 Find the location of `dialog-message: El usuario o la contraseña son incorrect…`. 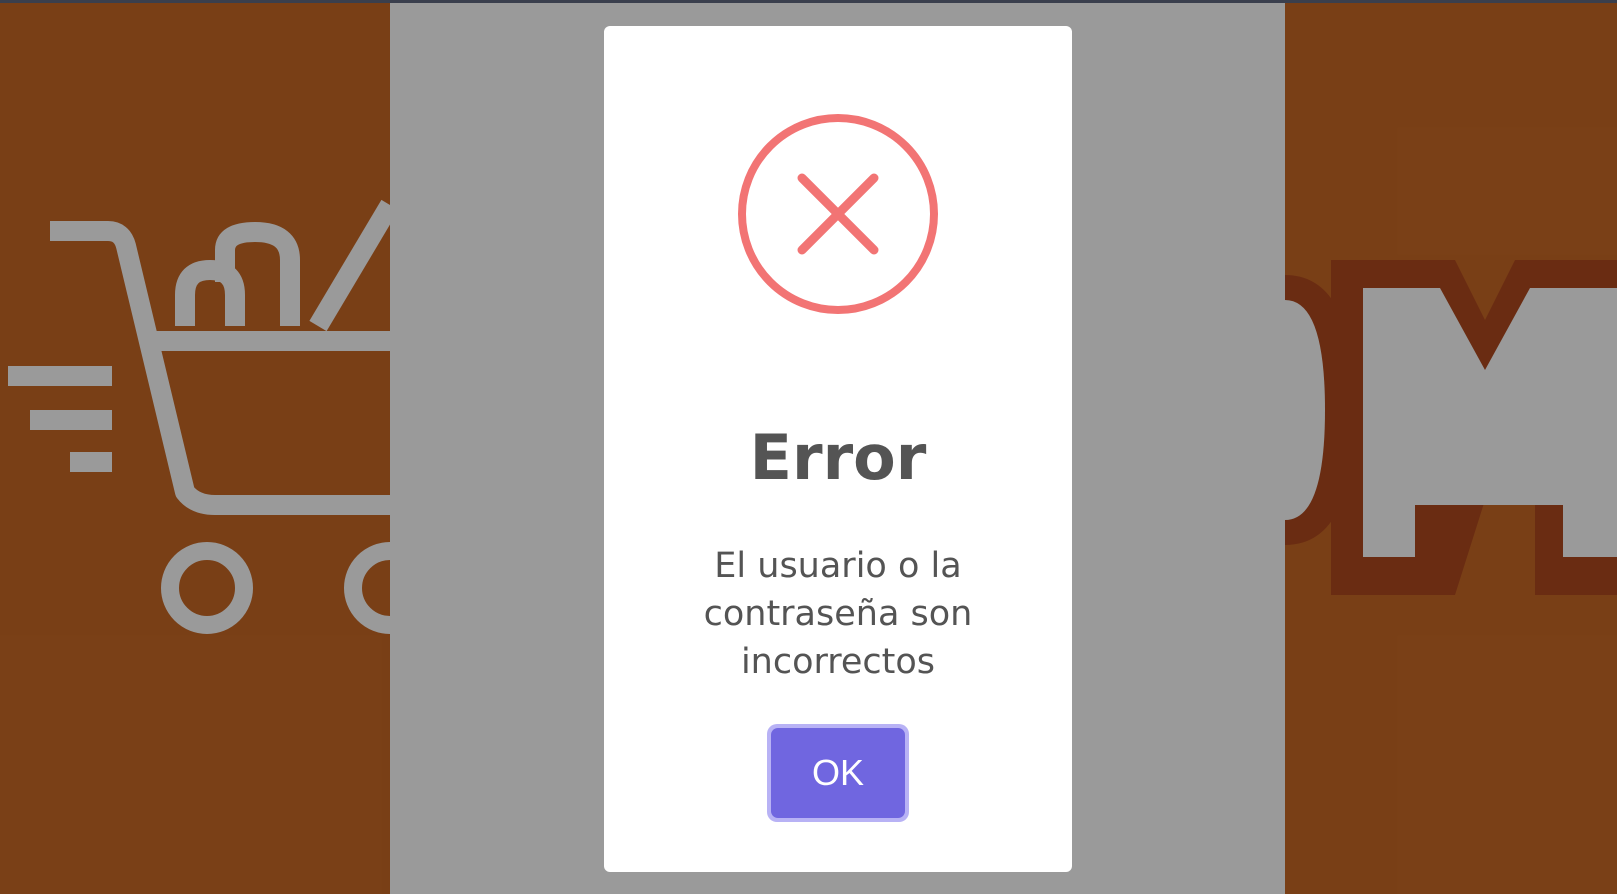

dialog-message: El usuario o la contraseña son incorrect… is located at coordinates (838, 614).